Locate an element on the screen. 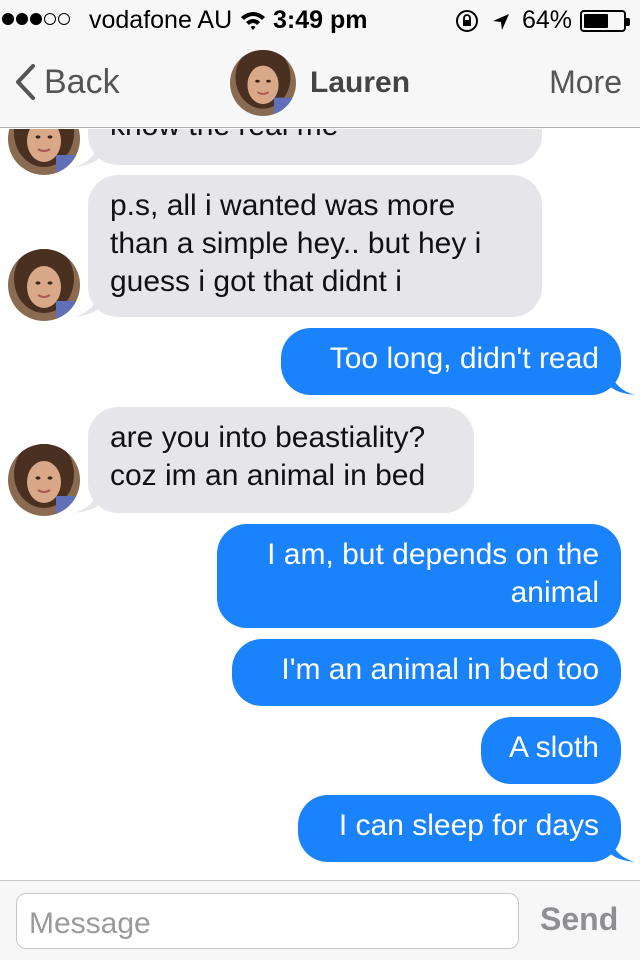  rotation-lock-icon is located at coordinates (467, 24).